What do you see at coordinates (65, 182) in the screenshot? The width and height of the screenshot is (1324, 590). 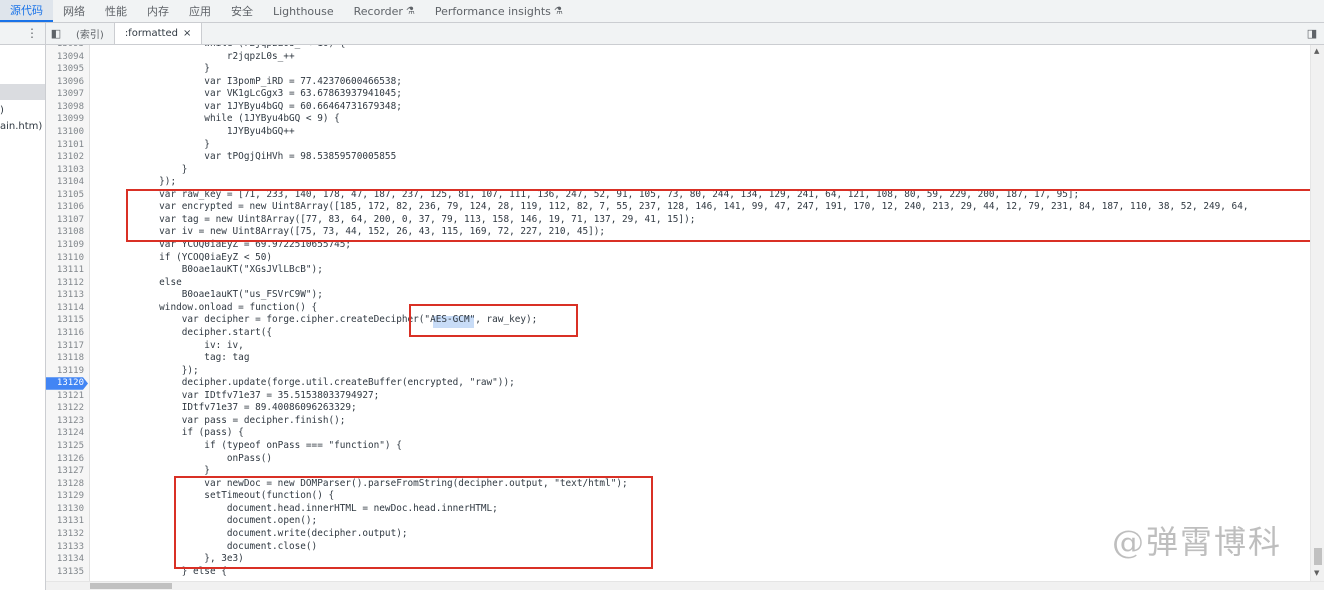 I see `line-number: 13104` at bounding box center [65, 182].